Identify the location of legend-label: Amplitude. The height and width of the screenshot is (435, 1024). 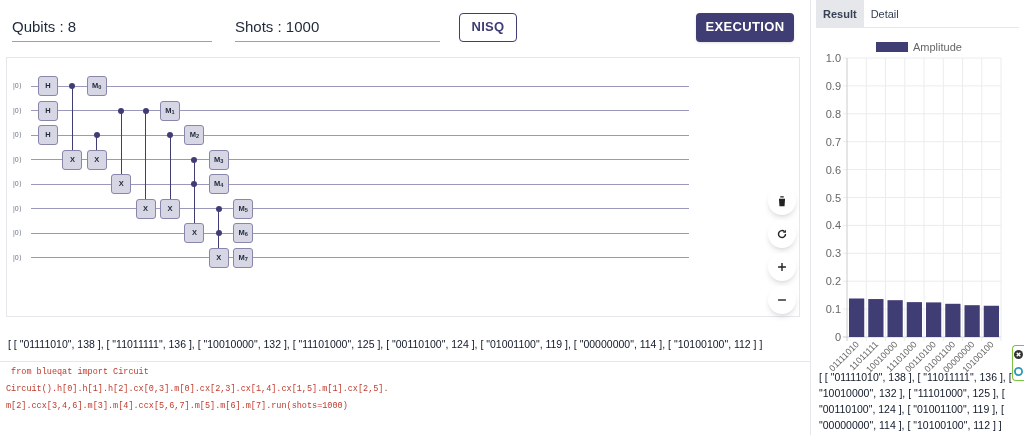
(937, 47).